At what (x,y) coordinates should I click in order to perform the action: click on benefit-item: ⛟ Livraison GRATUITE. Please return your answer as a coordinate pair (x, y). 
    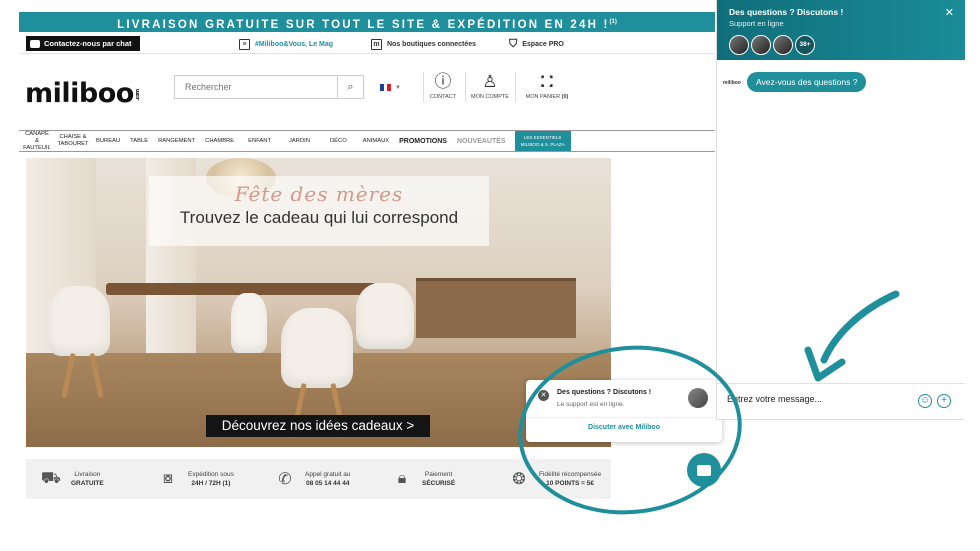
    Looking at the image, I should click on (84, 479).